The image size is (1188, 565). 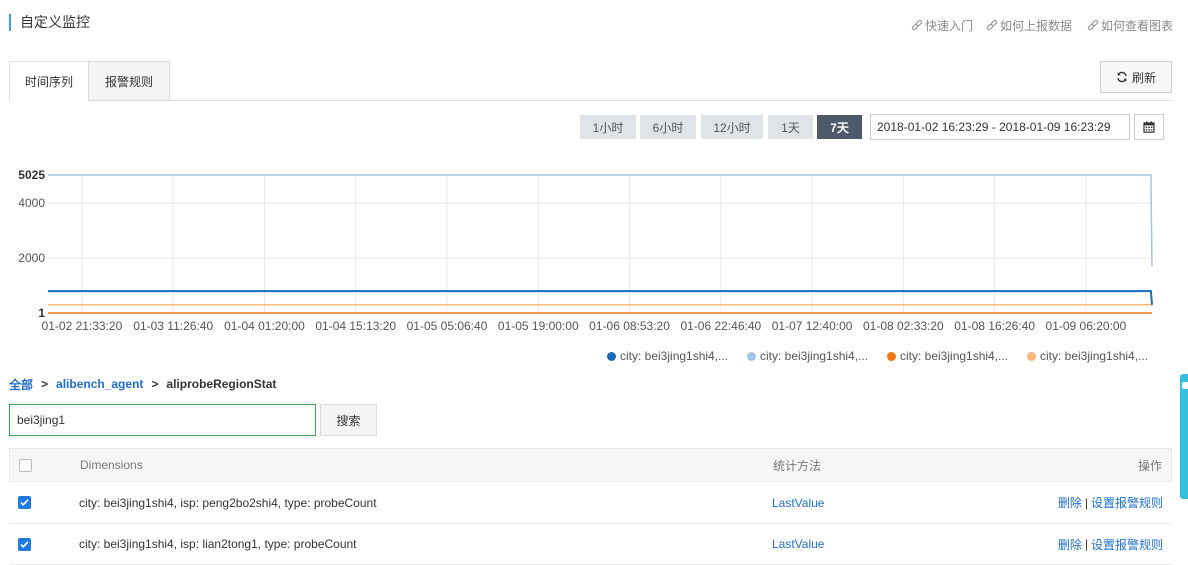 What do you see at coordinates (732, 127) in the screenshot?
I see `range-12h-button: 12小时` at bounding box center [732, 127].